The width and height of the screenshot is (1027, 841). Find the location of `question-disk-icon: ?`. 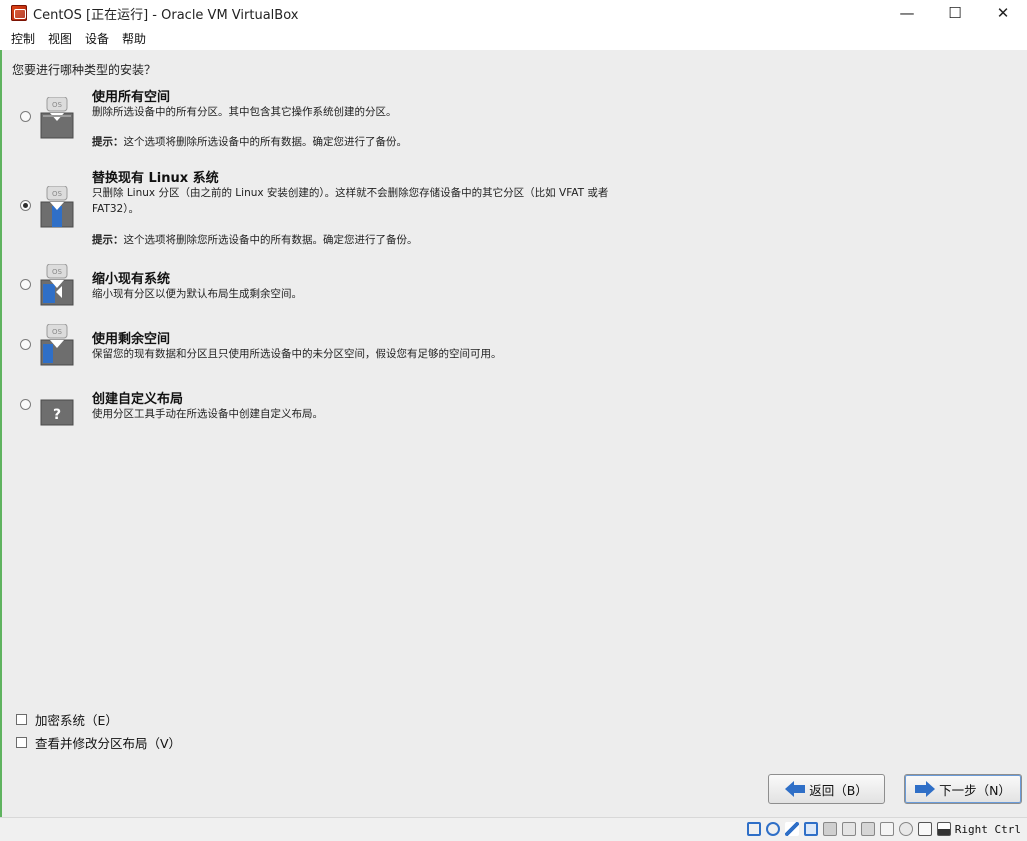

question-disk-icon: ? is located at coordinates (57, 412).